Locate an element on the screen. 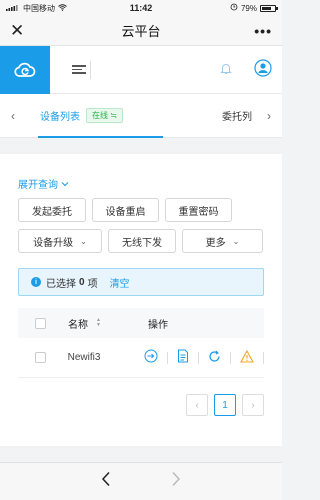  selection-info-bar: i 已选择 0 项 清空 is located at coordinates (141, 282).